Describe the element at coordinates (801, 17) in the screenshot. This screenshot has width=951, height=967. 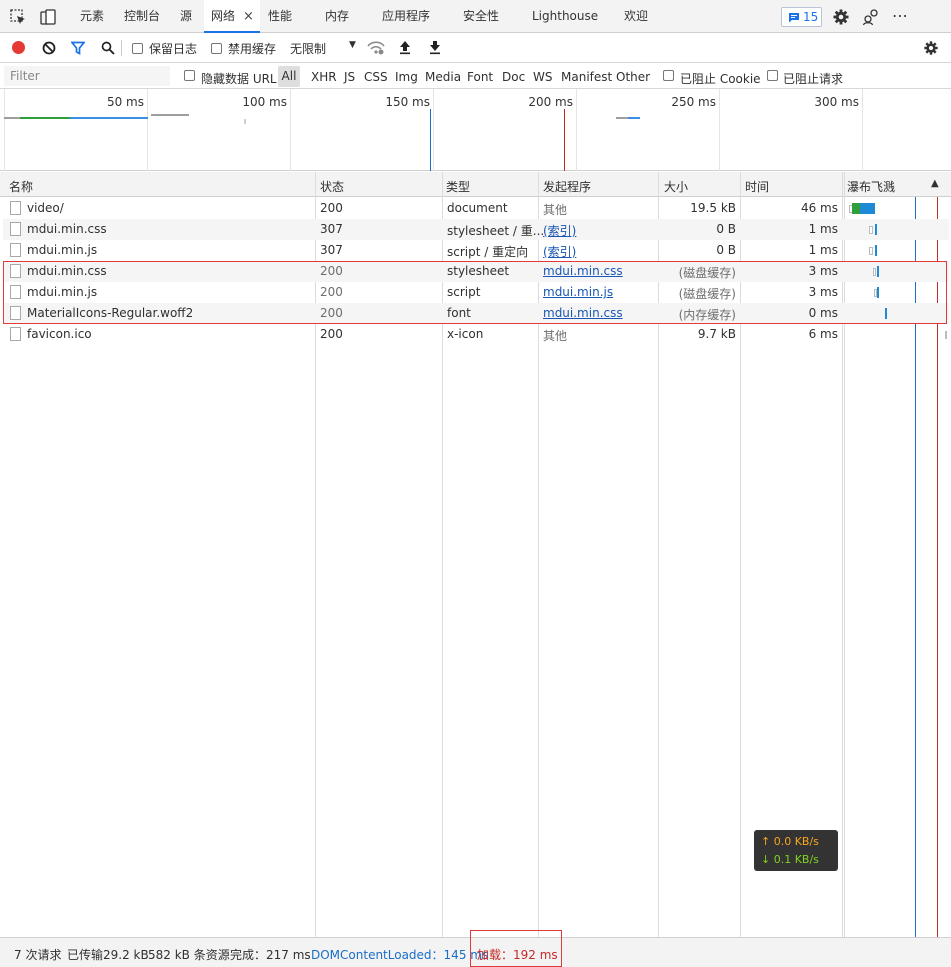
I see `issues-badge: 15` at that location.